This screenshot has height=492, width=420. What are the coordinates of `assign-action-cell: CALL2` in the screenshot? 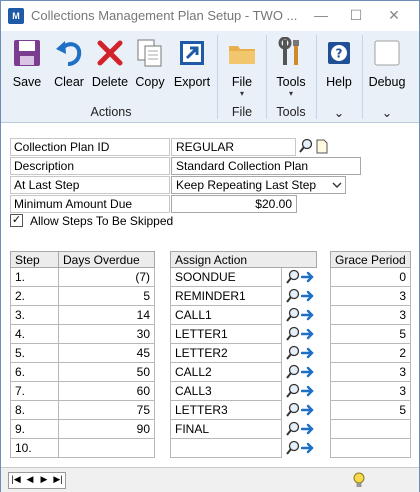 It's located at (226, 372).